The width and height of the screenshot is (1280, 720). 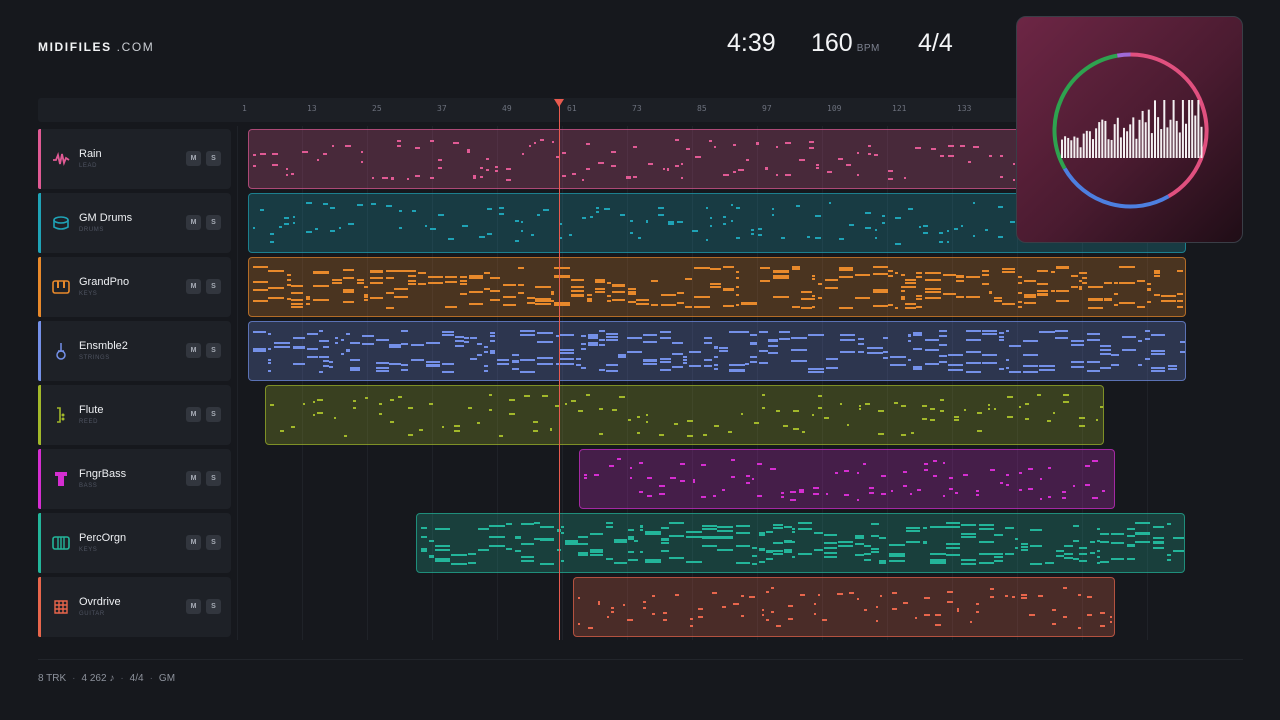 I want to click on piano-icon, so click(x=61, y=287).